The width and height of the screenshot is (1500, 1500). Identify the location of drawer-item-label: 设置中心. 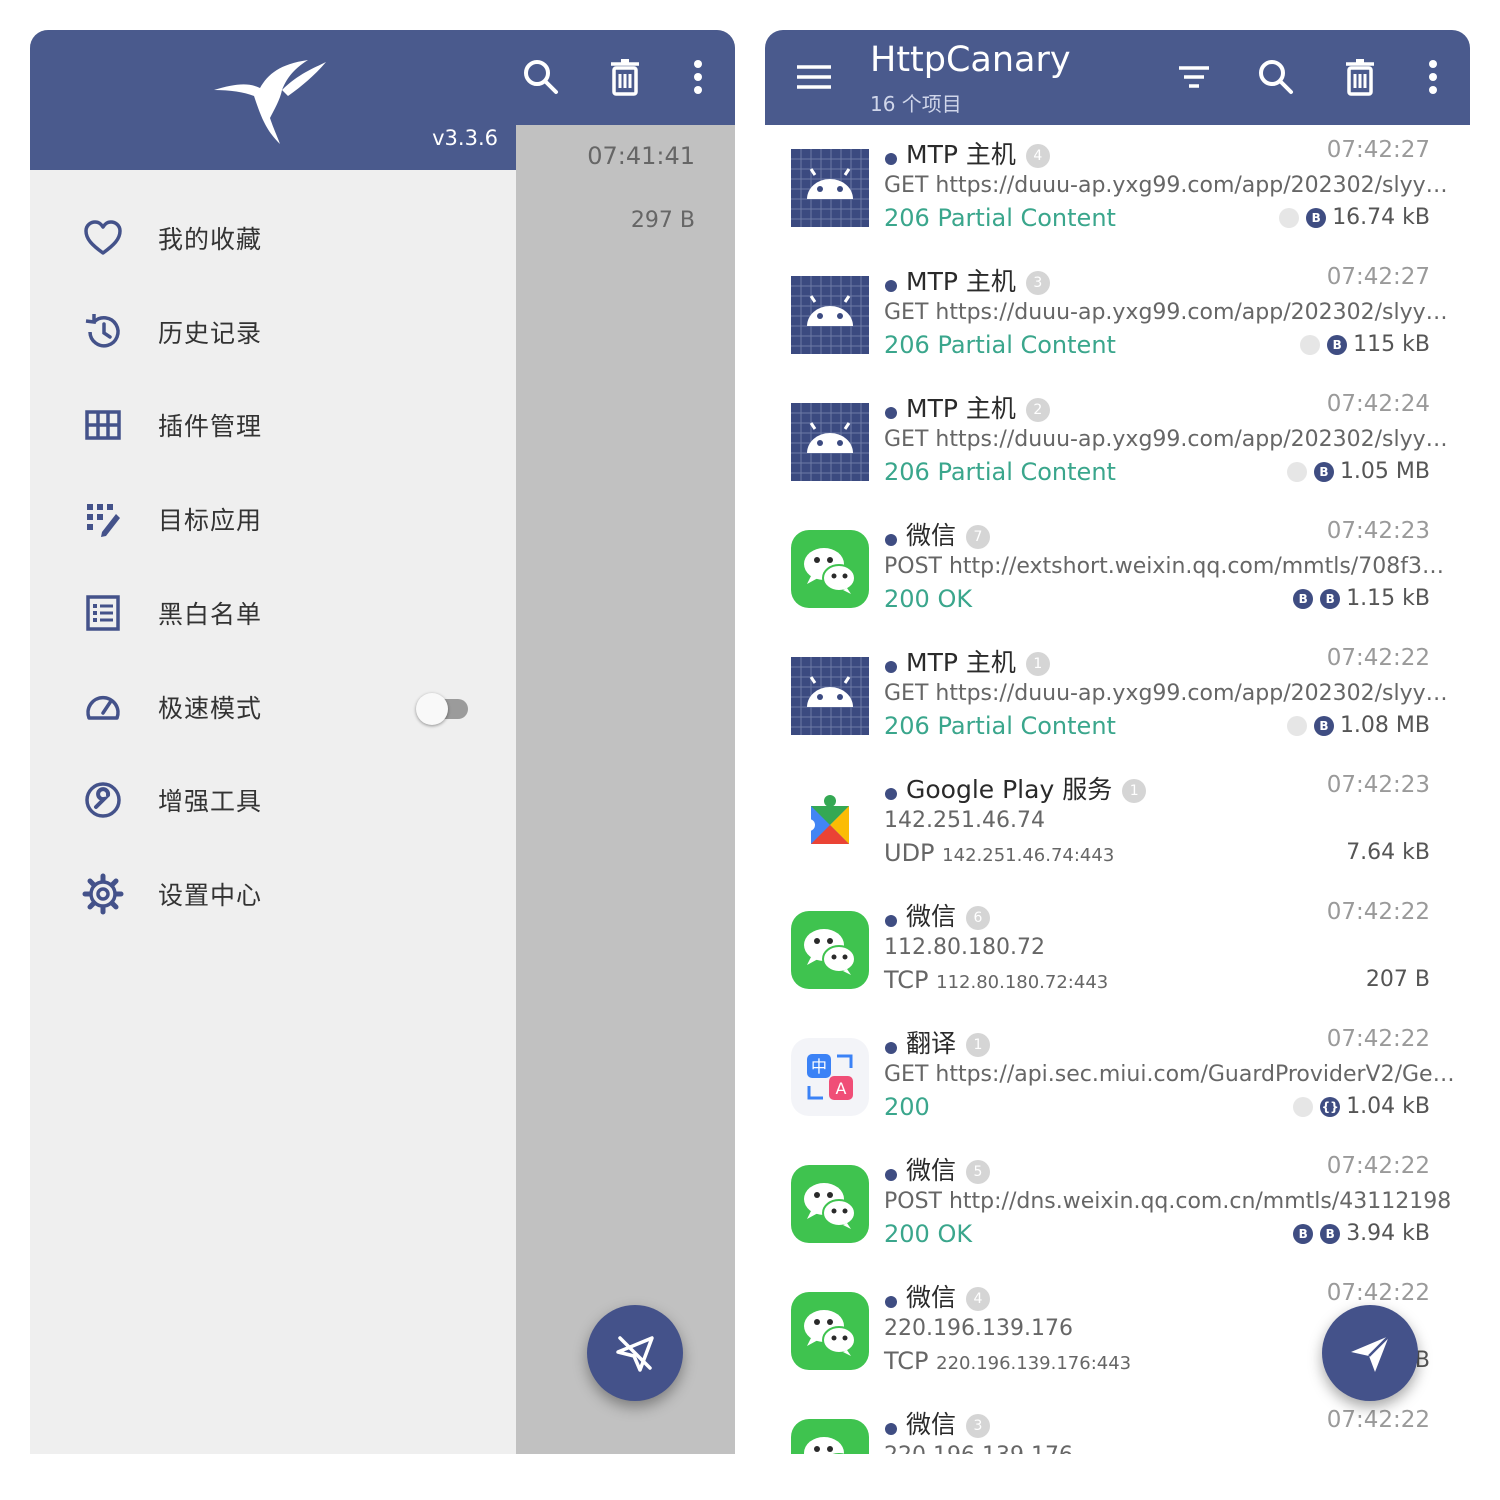
(210, 895).